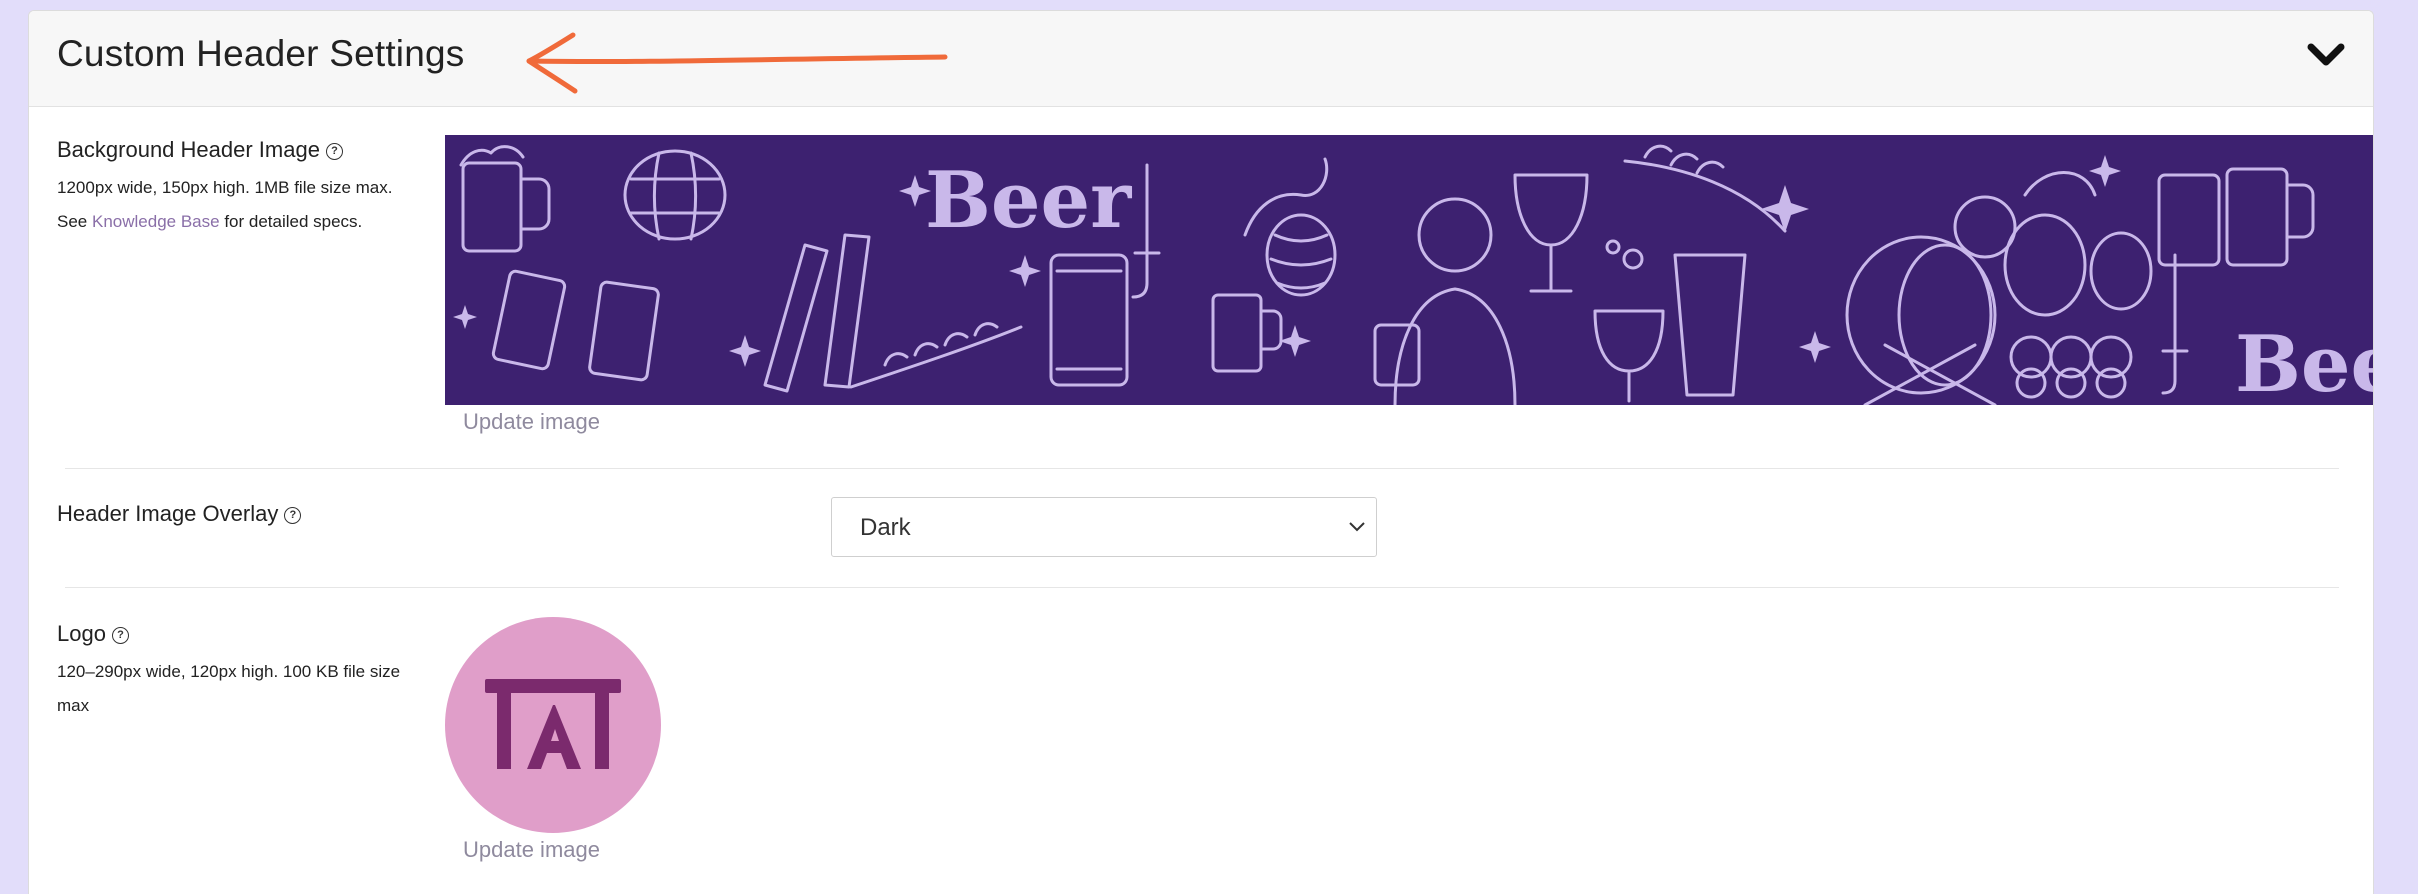 The height and width of the screenshot is (894, 2418). What do you see at coordinates (737, 63) in the screenshot?
I see `annotation-arrow` at bounding box center [737, 63].